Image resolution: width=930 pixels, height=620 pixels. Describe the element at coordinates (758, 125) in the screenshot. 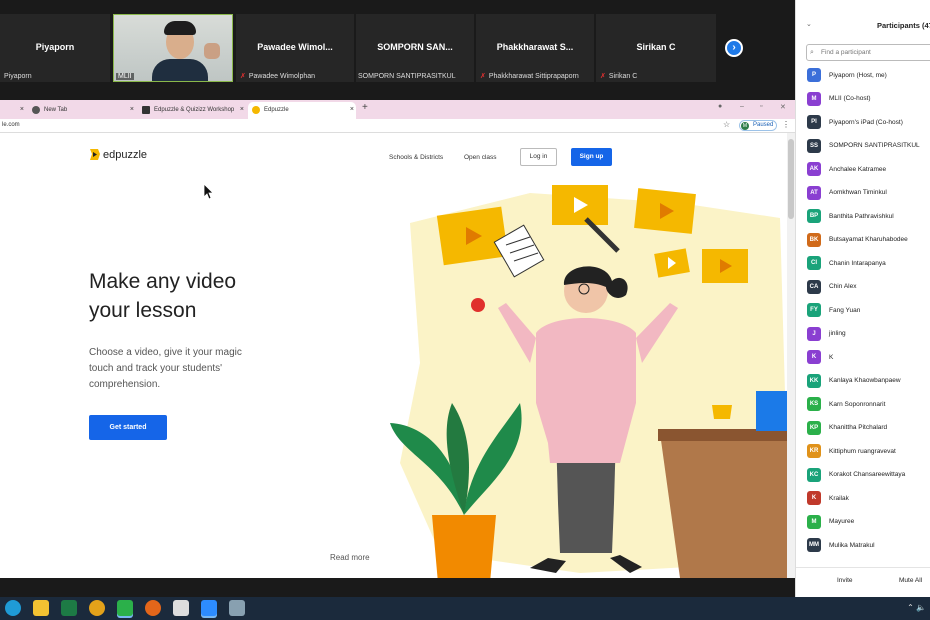

I see `profile-button: M Paused` at that location.